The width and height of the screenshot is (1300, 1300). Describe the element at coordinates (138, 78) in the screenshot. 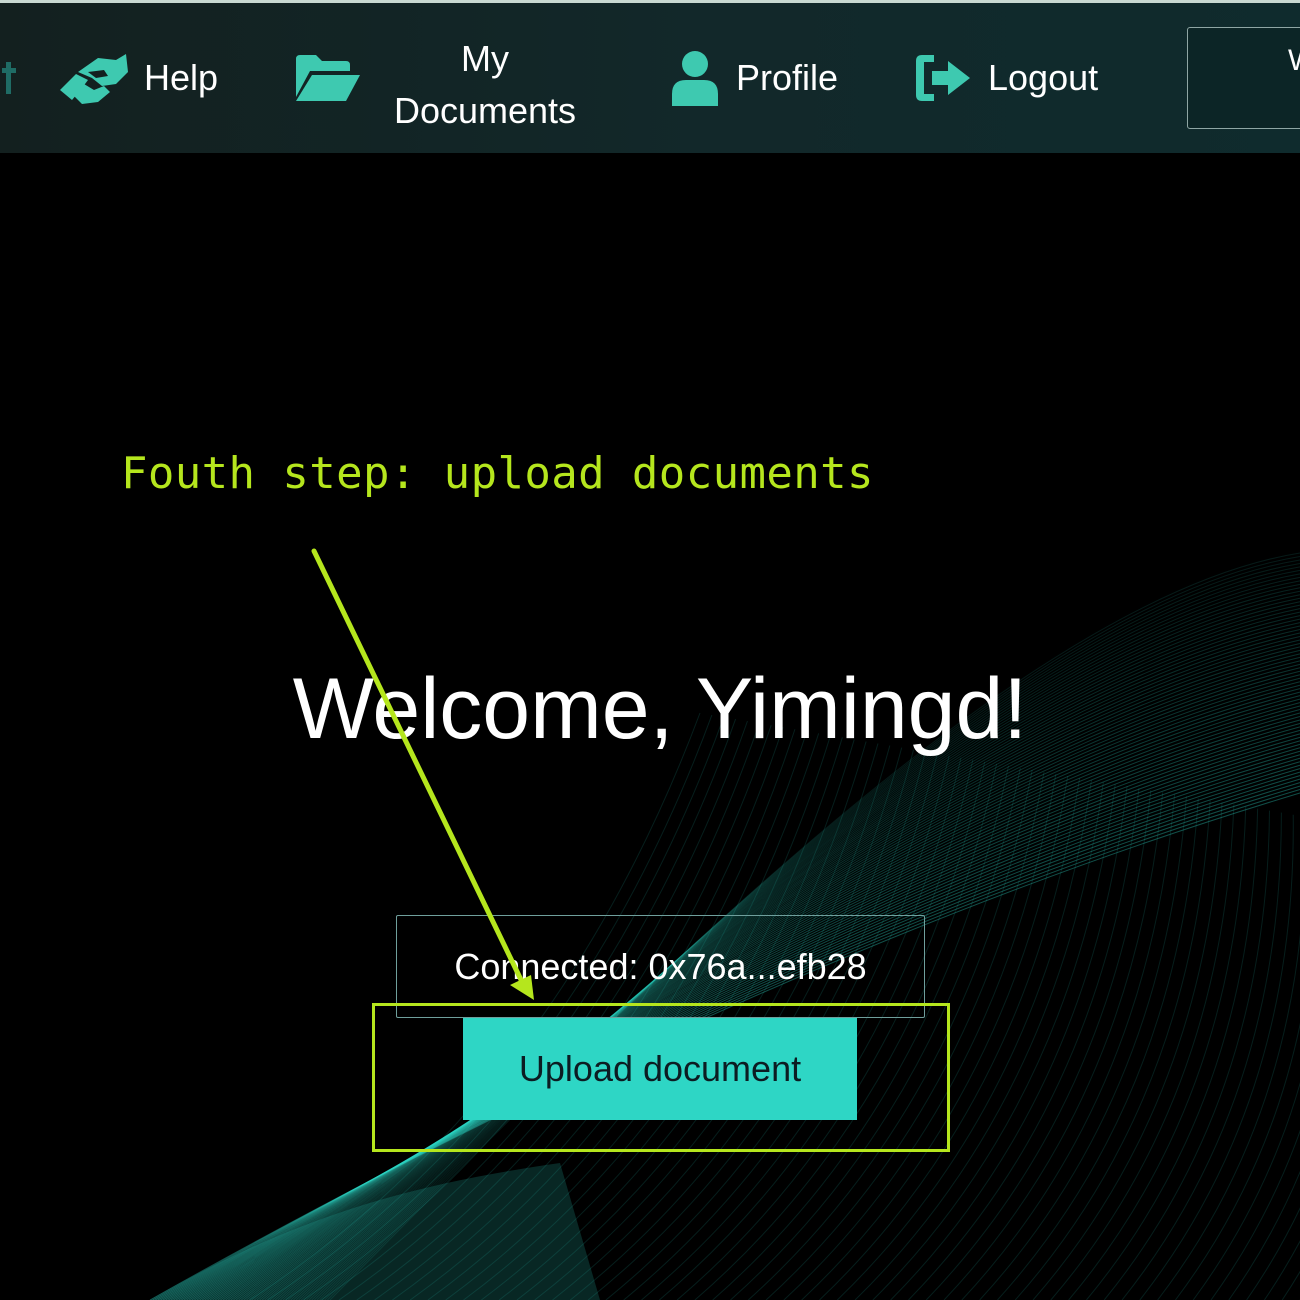

I see `nav-item-help: Help` at that location.